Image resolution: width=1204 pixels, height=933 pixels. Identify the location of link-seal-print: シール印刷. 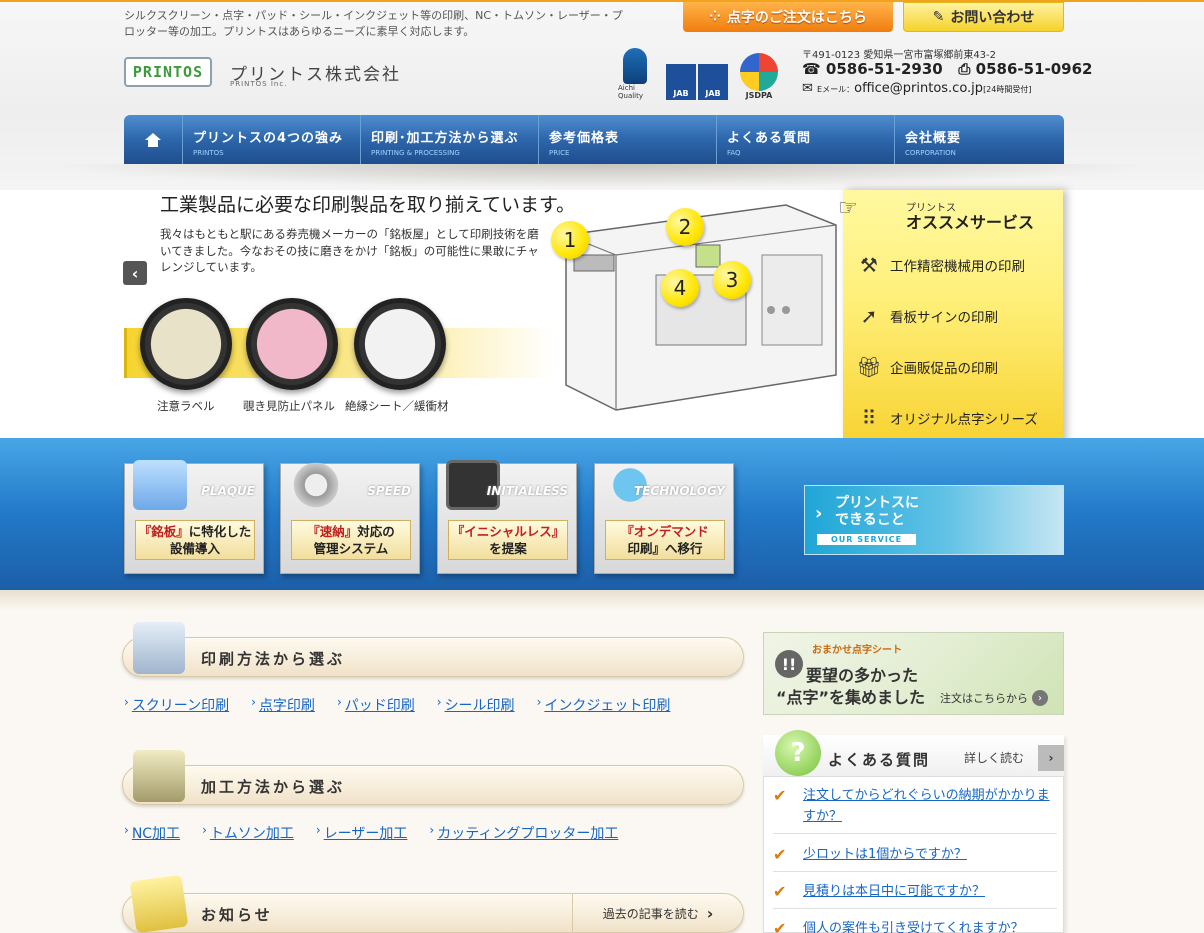
(480, 705).